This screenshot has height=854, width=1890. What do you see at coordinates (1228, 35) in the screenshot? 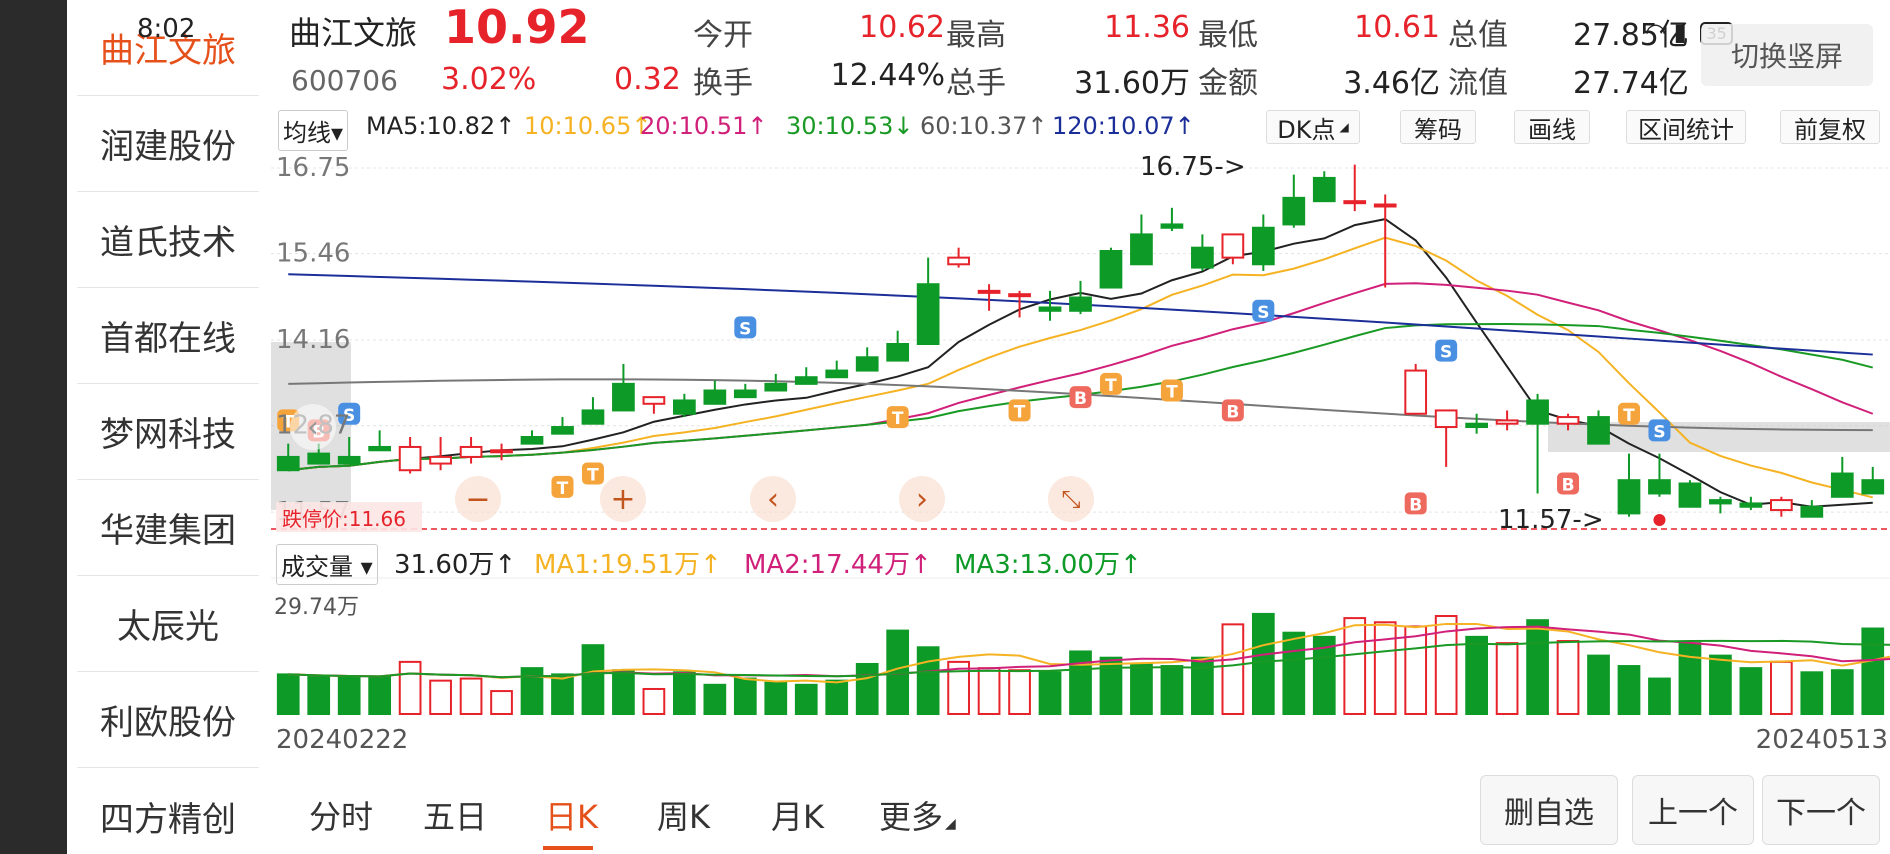
I see `low-label: 最低` at bounding box center [1228, 35].